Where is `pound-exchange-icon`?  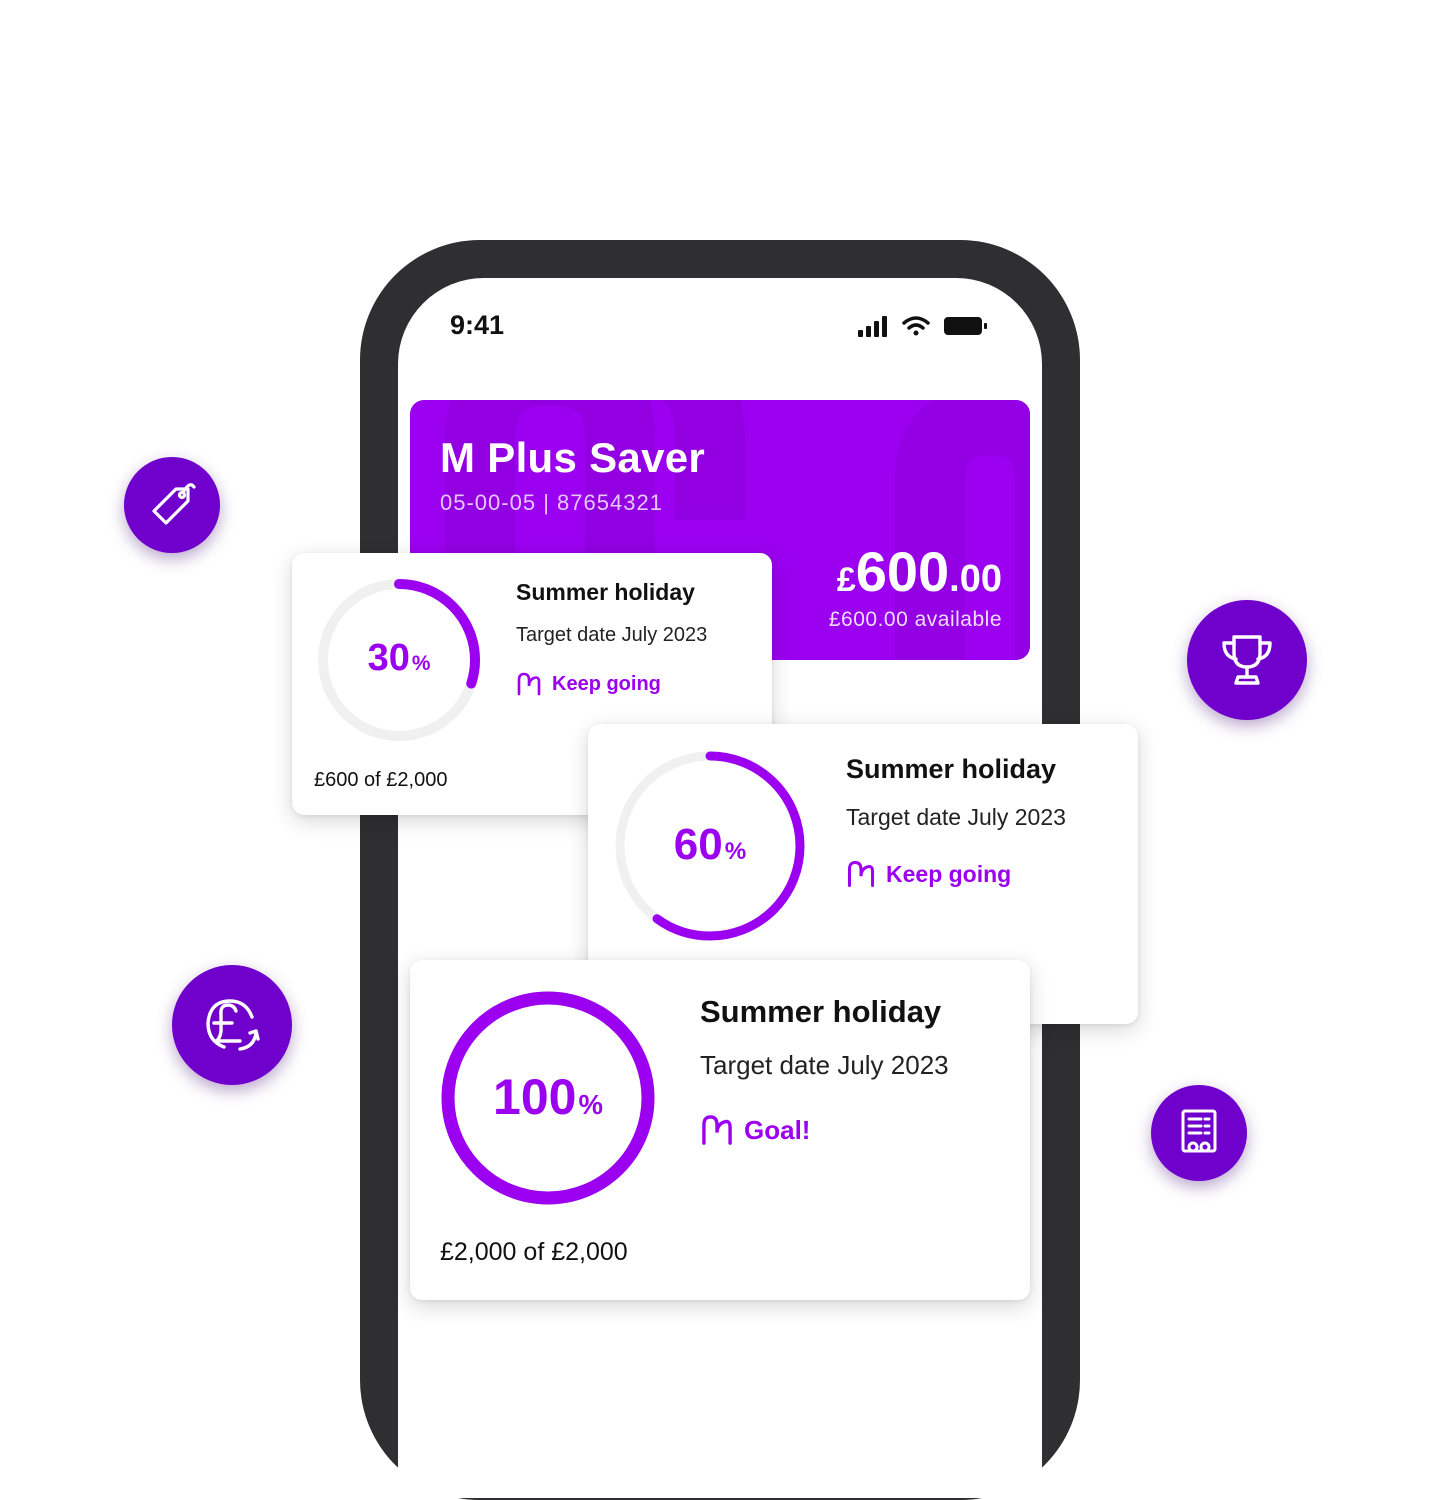
pound-exchange-icon is located at coordinates (233, 1025).